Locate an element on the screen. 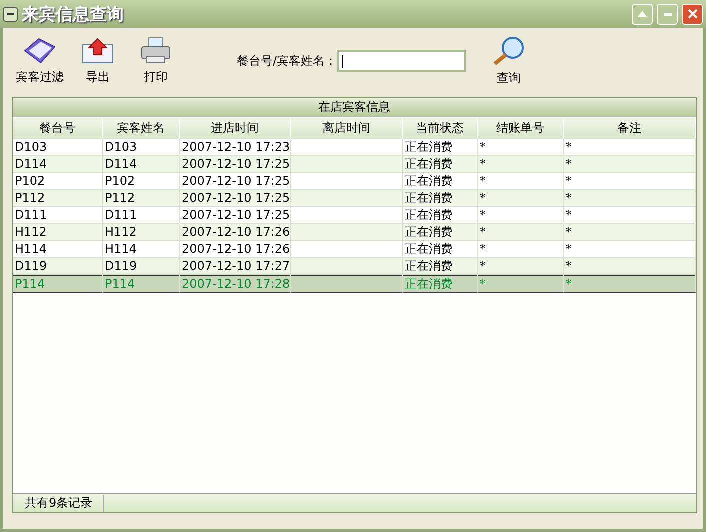 This screenshot has width=706, height=532. table-cell: 2007-12-10 17:23 is located at coordinates (235, 147).